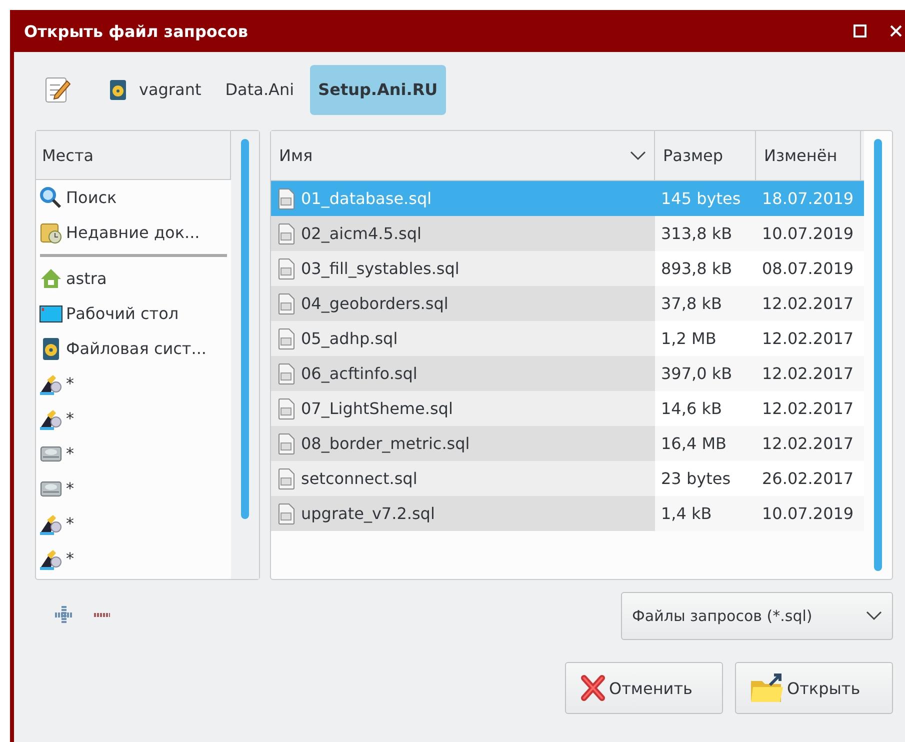  I want to click on file-size: 893,8 kB, so click(697, 269).